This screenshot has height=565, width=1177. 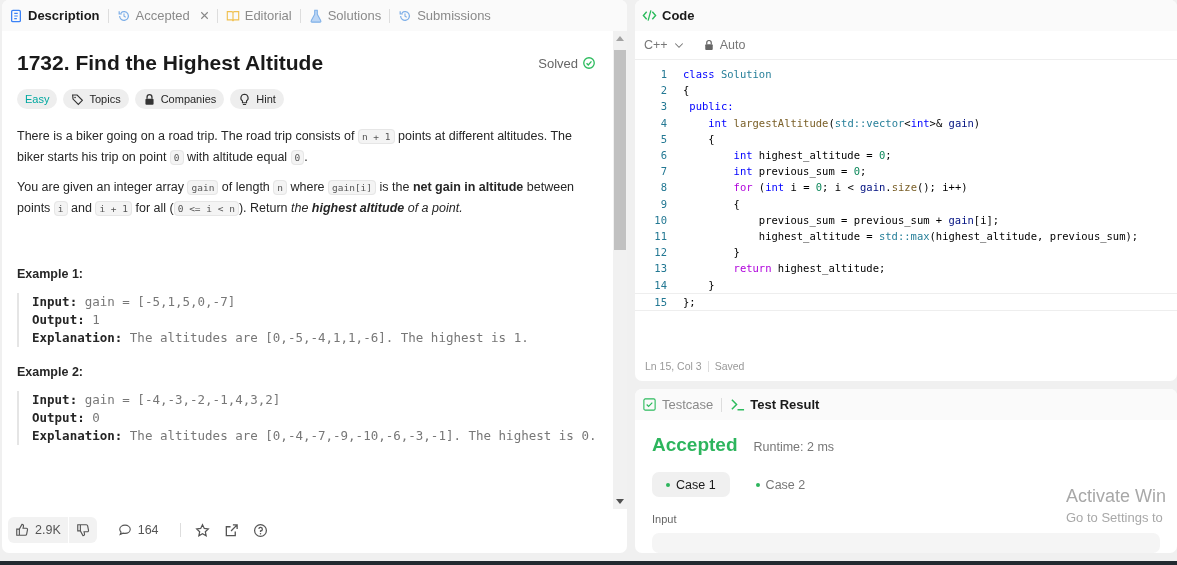 What do you see at coordinates (38, 530) in the screenshot?
I see `like-button: 2.9K` at bounding box center [38, 530].